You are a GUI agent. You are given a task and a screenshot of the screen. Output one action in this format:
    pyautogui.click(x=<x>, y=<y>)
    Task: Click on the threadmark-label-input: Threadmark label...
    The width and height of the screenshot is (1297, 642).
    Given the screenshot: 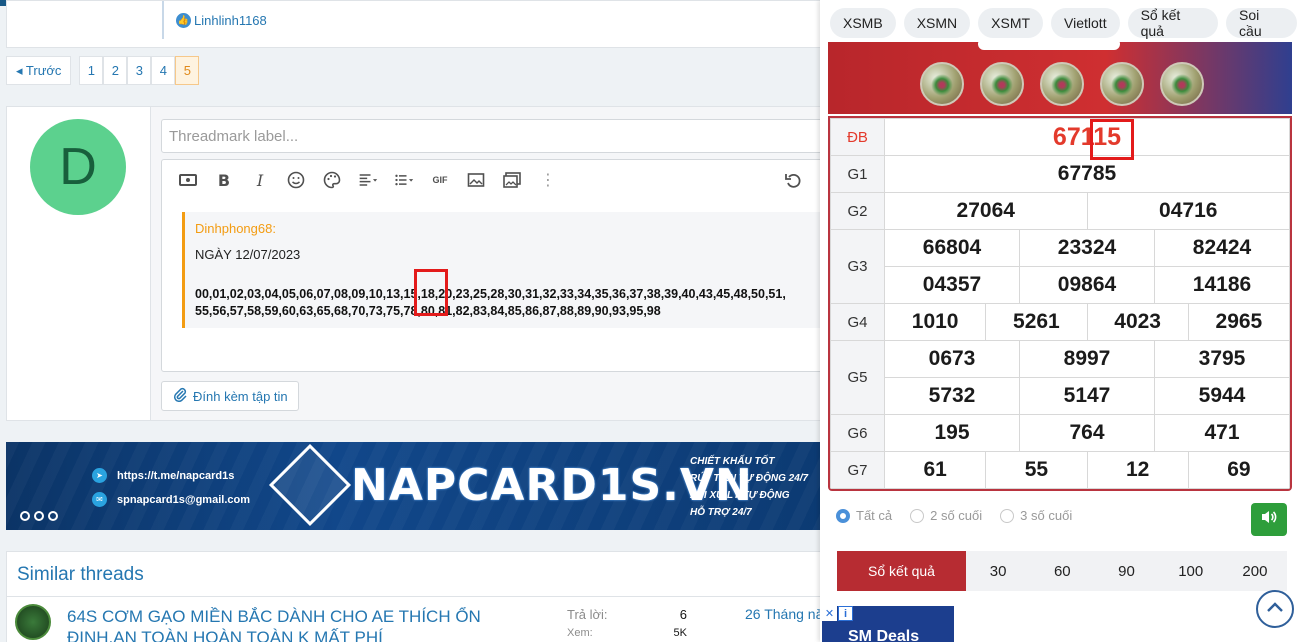 What is the action you would take?
    pyautogui.click(x=501, y=136)
    